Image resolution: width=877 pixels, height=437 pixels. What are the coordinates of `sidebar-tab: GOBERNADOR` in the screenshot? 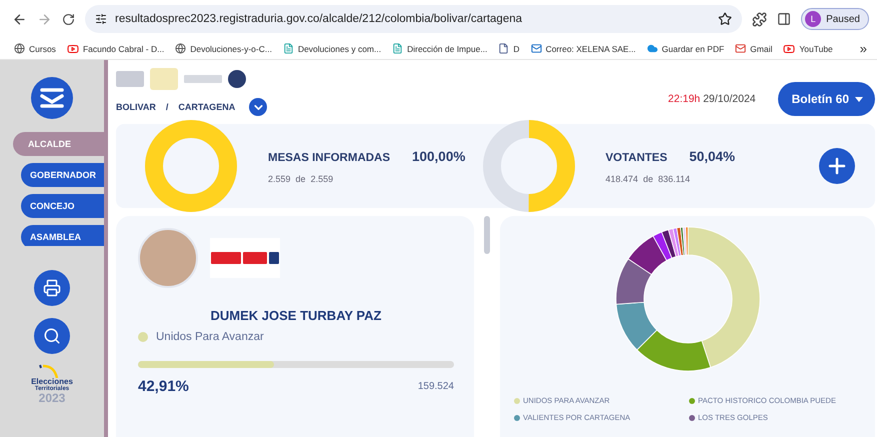 It's located at (62, 175).